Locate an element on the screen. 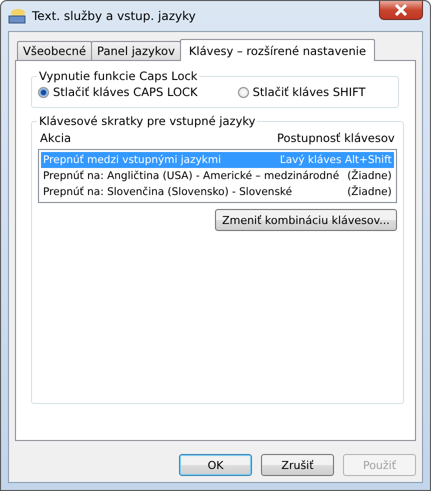 This screenshot has width=431, height=491. keys-text: Ľavý kláves Alt+Shift is located at coordinates (336, 160).